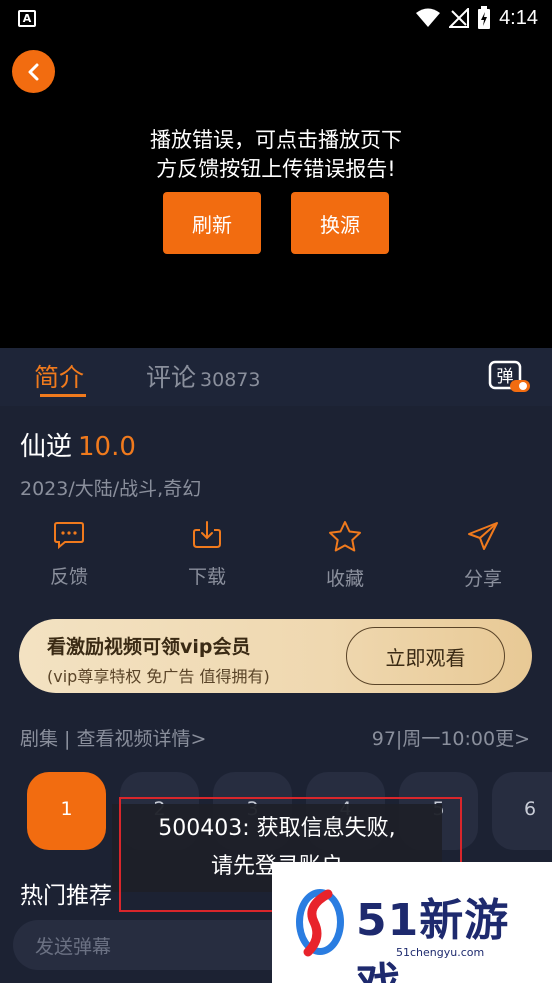 The width and height of the screenshot is (552, 983). I want to click on back-button, so click(33, 71).